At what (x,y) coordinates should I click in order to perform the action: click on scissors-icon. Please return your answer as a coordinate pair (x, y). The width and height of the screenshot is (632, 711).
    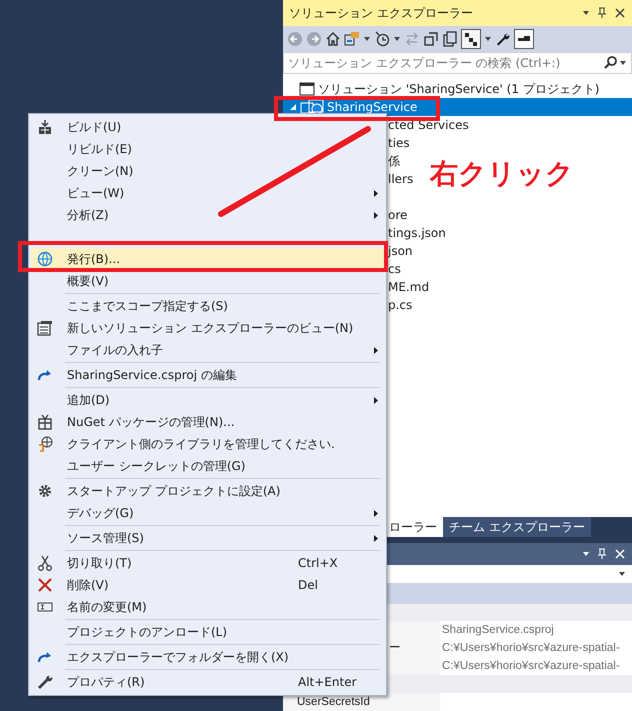
    Looking at the image, I should click on (45, 563).